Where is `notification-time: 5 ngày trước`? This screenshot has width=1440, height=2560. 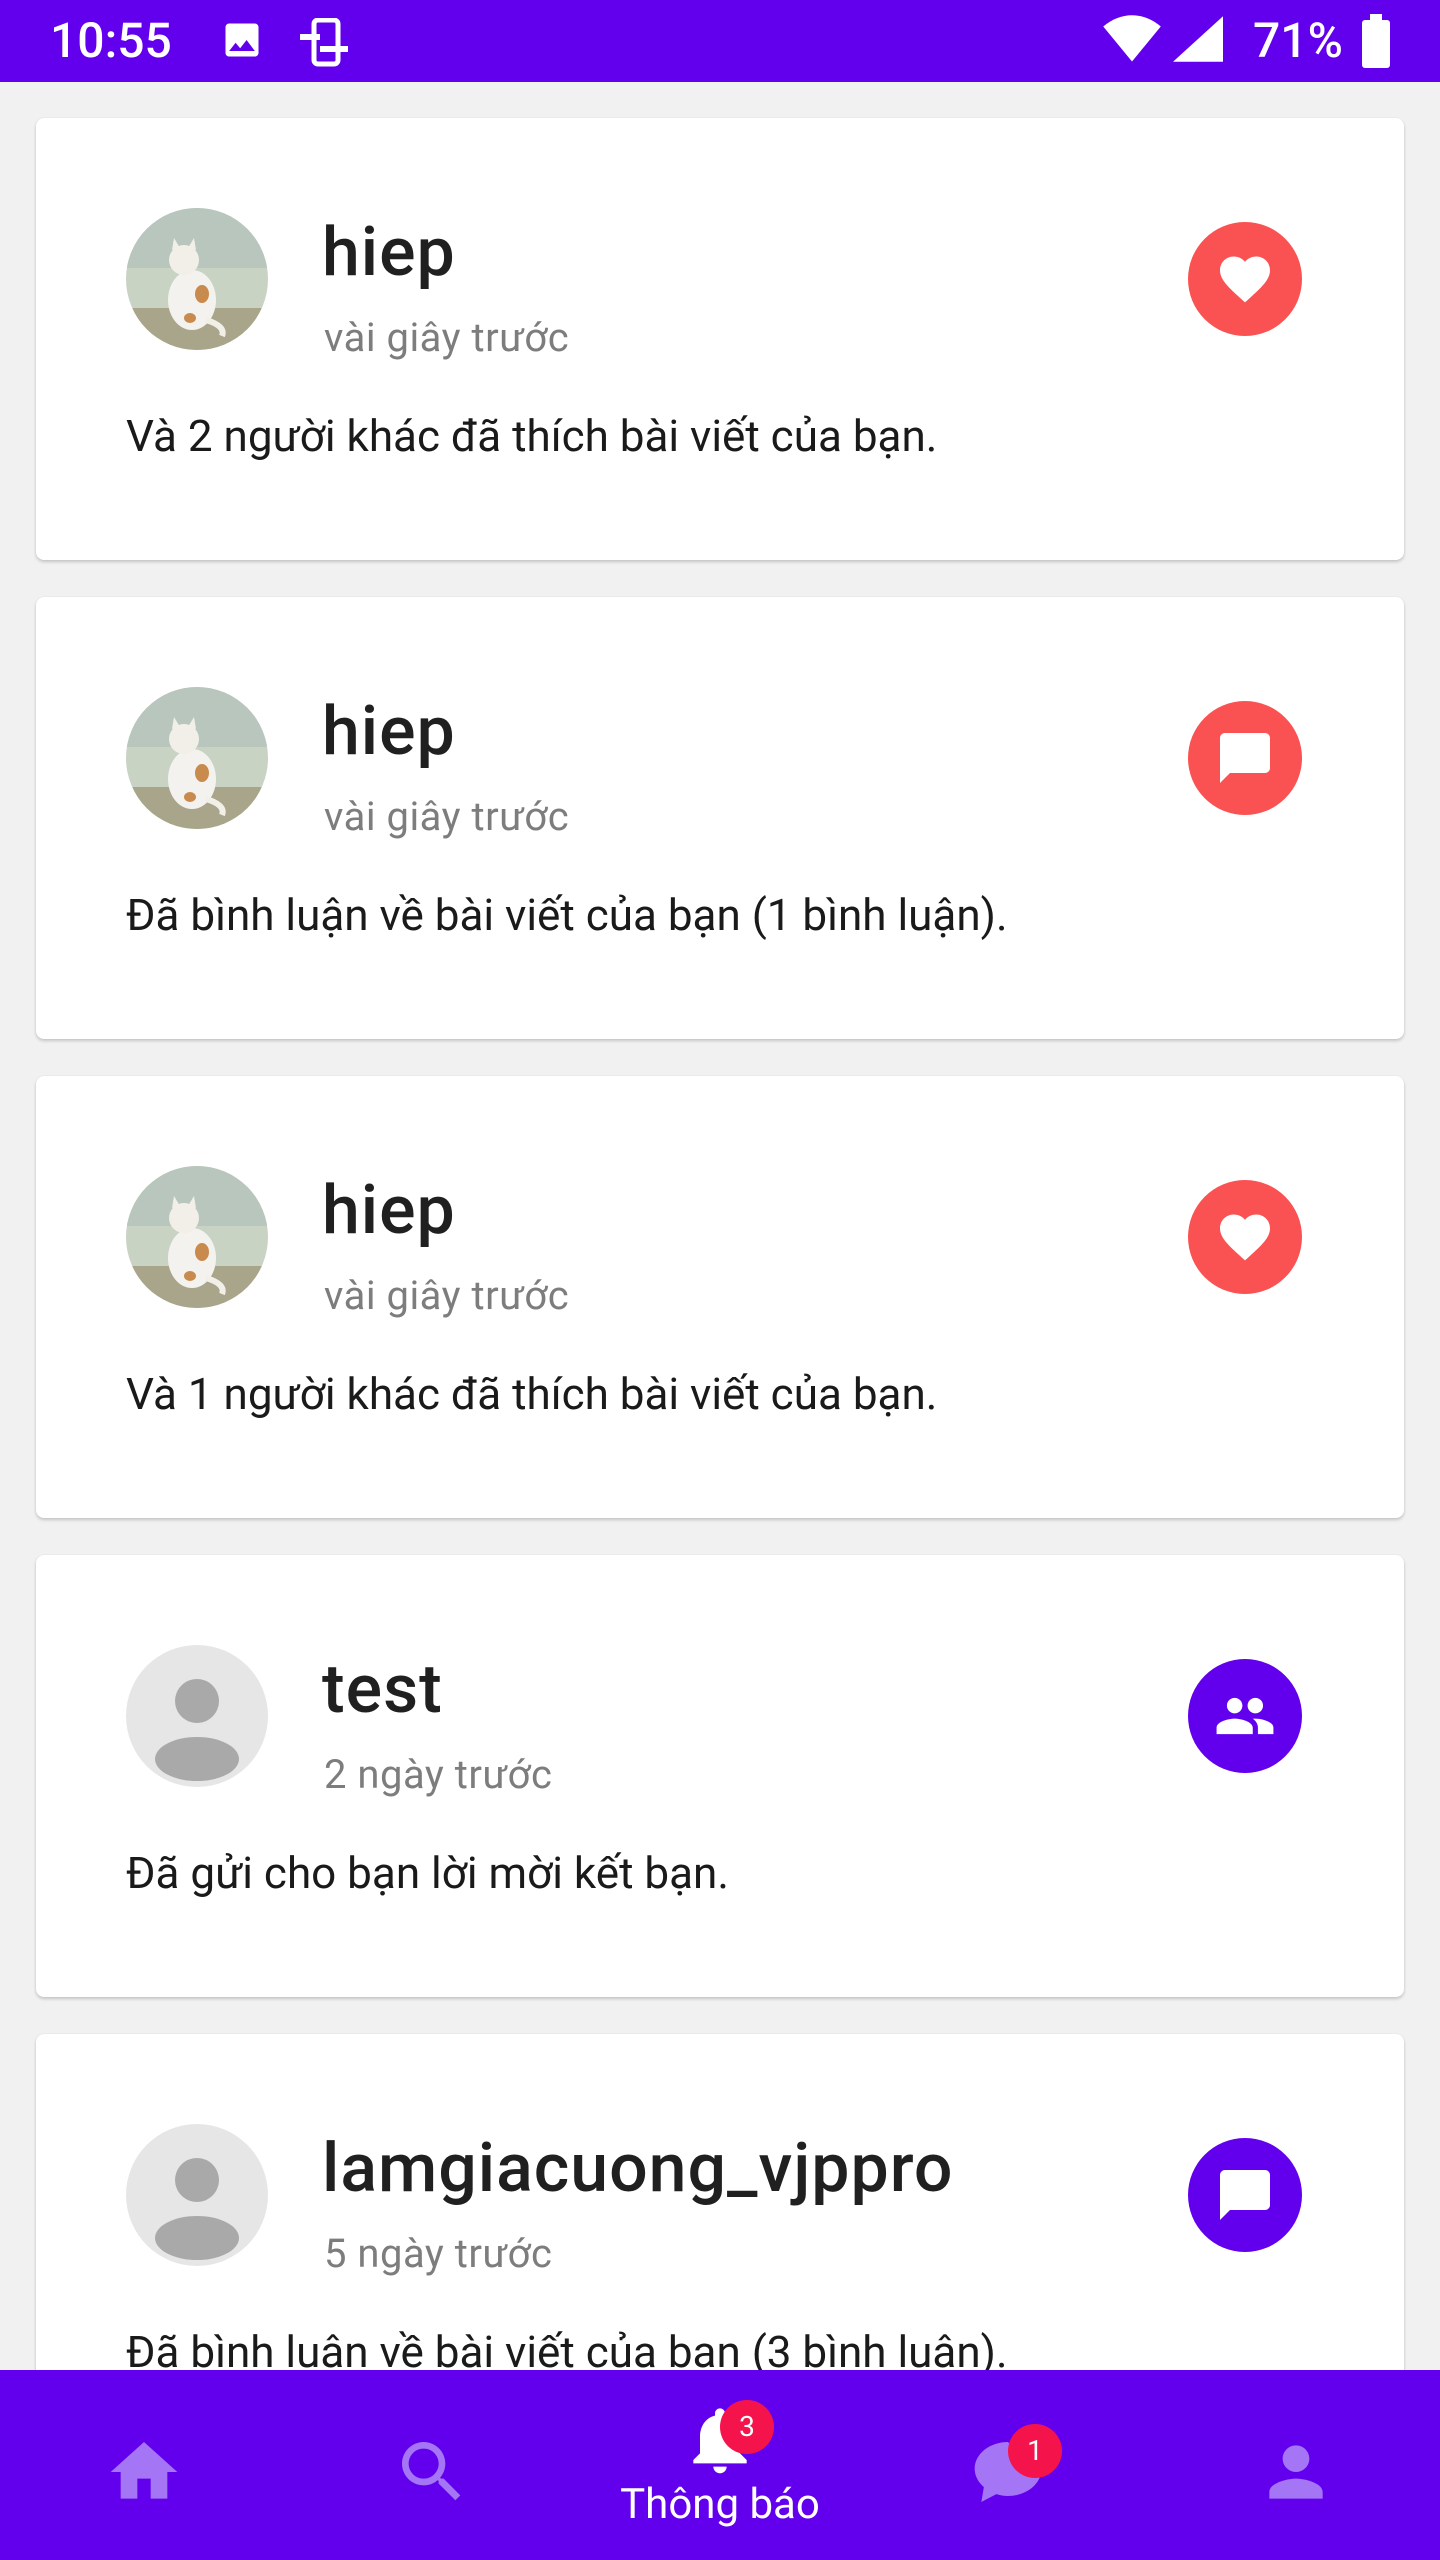
notification-time: 5 ngày trước is located at coordinates (438, 2253).